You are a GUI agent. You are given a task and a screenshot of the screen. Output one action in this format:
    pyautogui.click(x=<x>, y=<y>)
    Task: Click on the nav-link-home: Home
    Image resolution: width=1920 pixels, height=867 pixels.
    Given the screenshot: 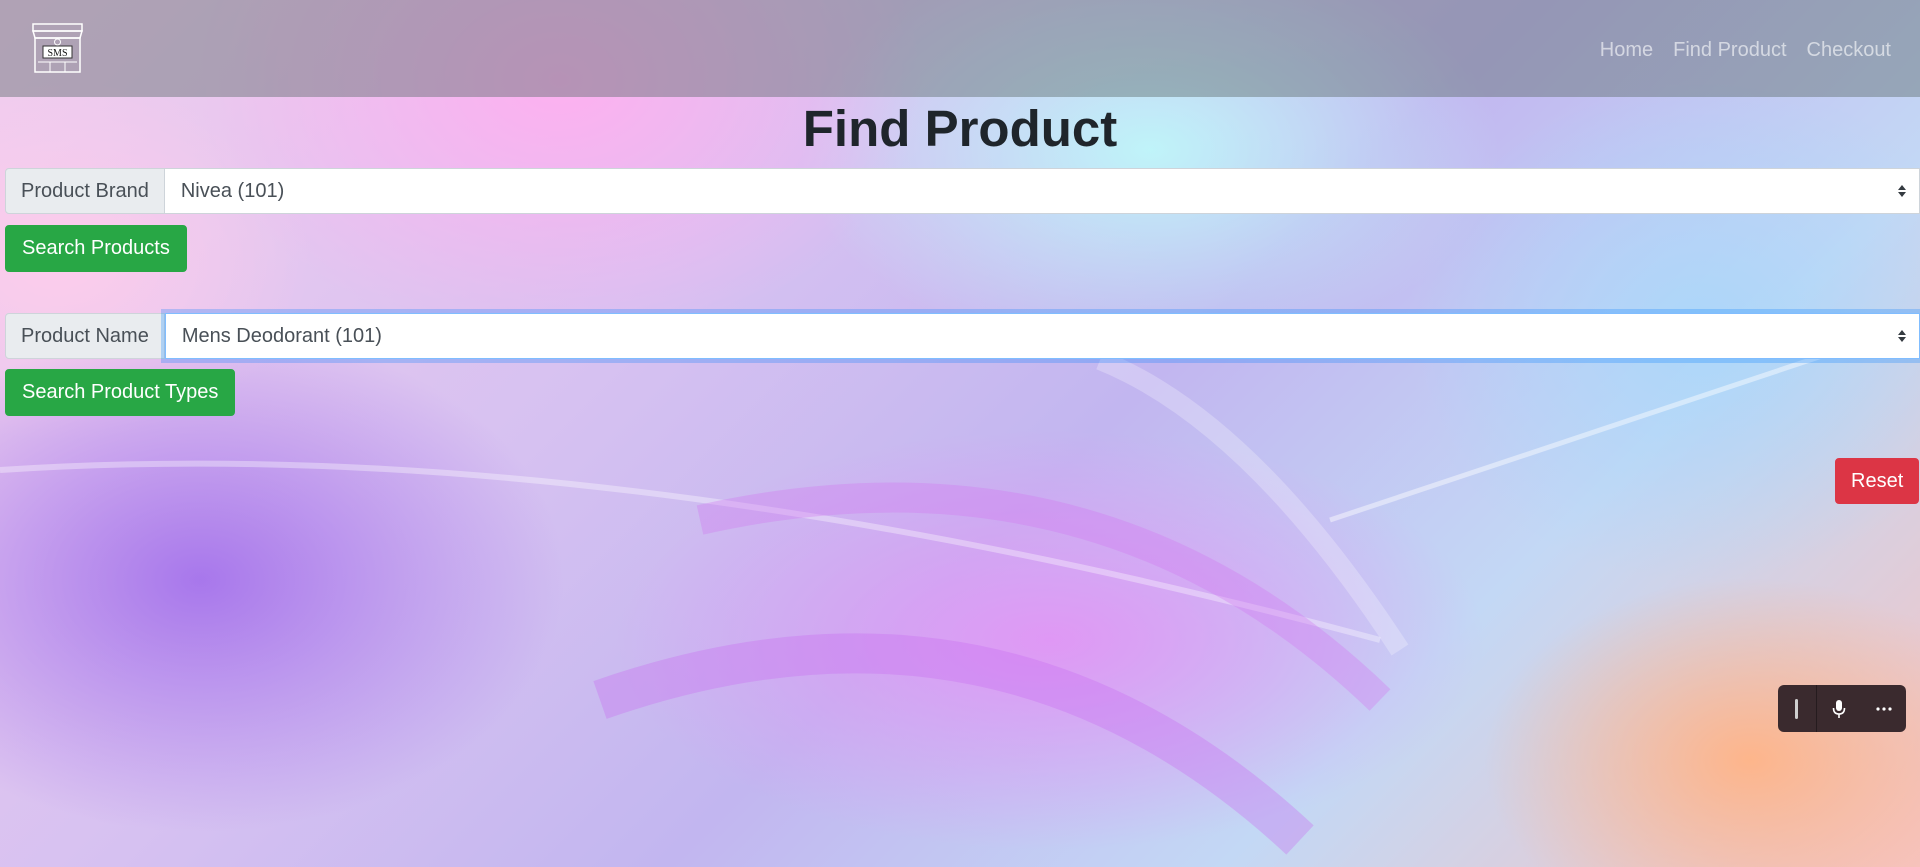 What is the action you would take?
    pyautogui.click(x=1626, y=50)
    